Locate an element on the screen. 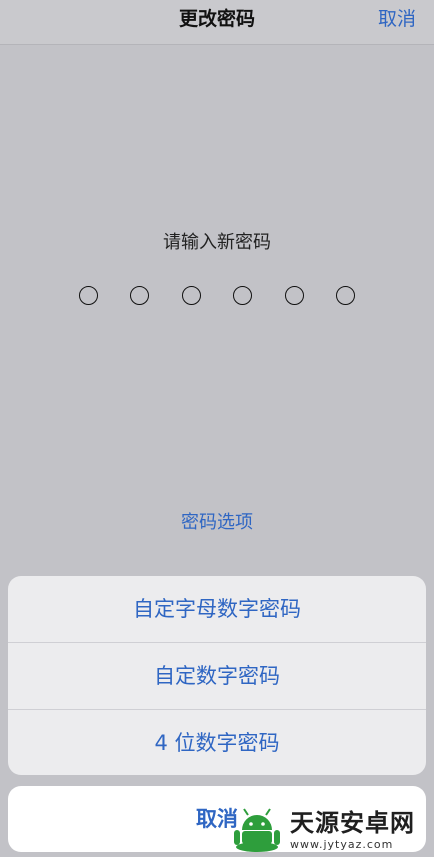  watermark-url: www.jytyaz.com is located at coordinates (342, 844).